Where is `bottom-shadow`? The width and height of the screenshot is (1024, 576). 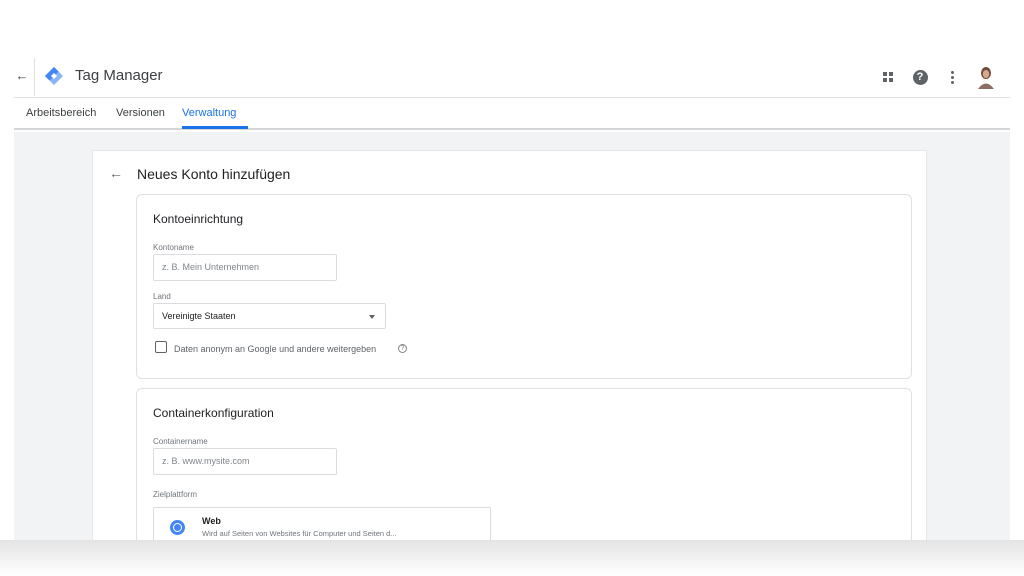 bottom-shadow is located at coordinates (512, 558).